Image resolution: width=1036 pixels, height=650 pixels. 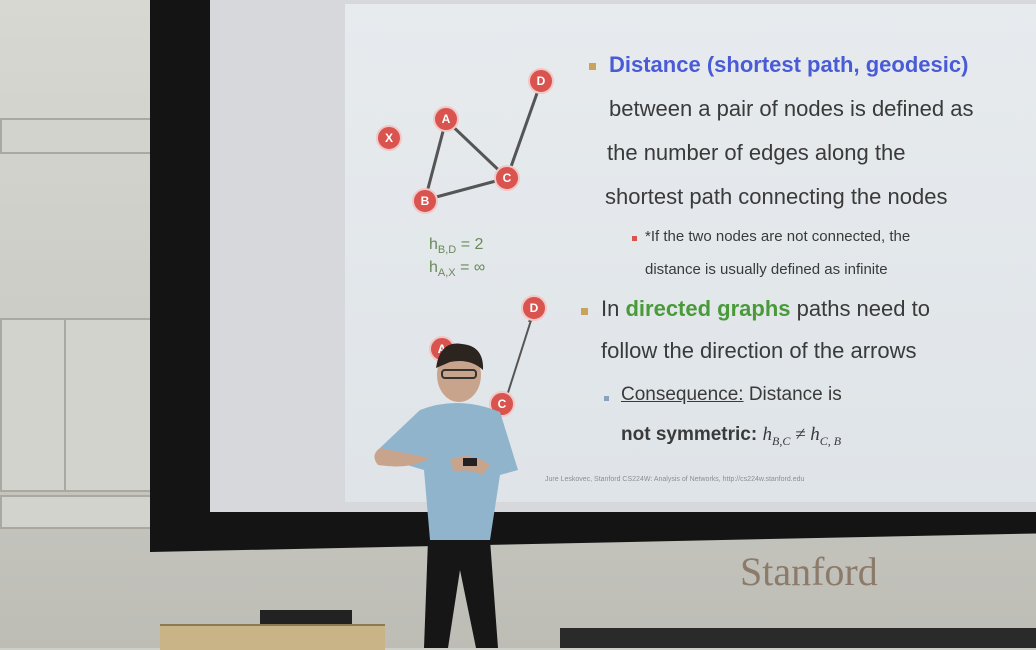 I want to click on bullet2-line2: follow the direction of the arrows, so click(x=759, y=350).